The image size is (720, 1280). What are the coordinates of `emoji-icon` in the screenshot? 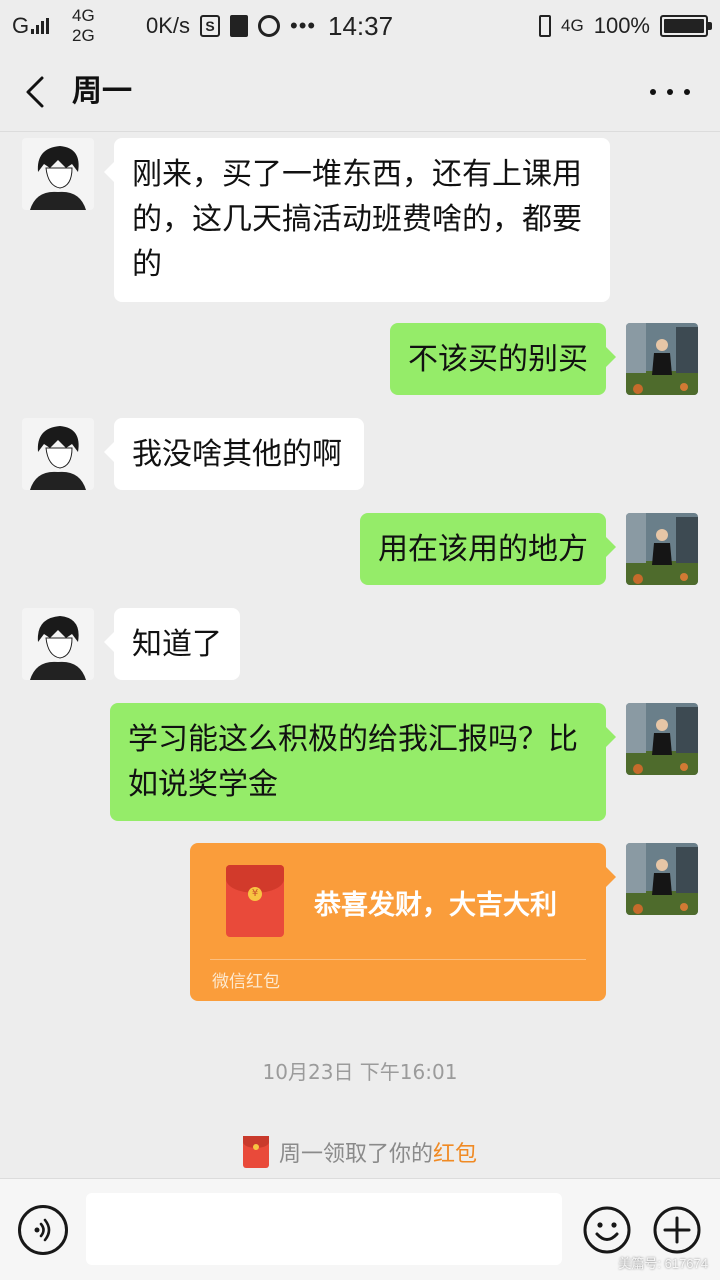 It's located at (607, 1230).